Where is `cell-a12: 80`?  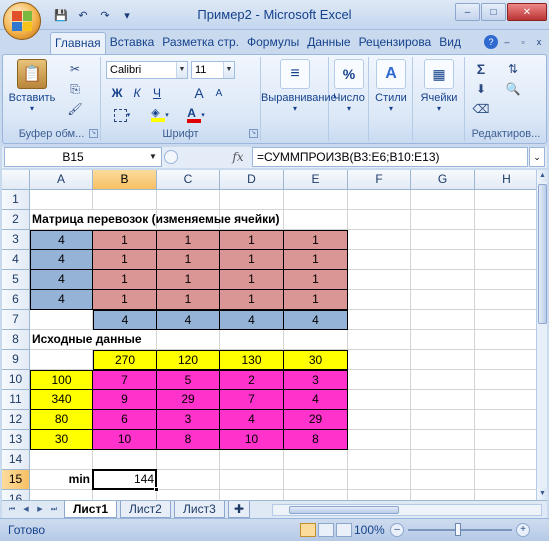 cell-a12: 80 is located at coordinates (61, 420).